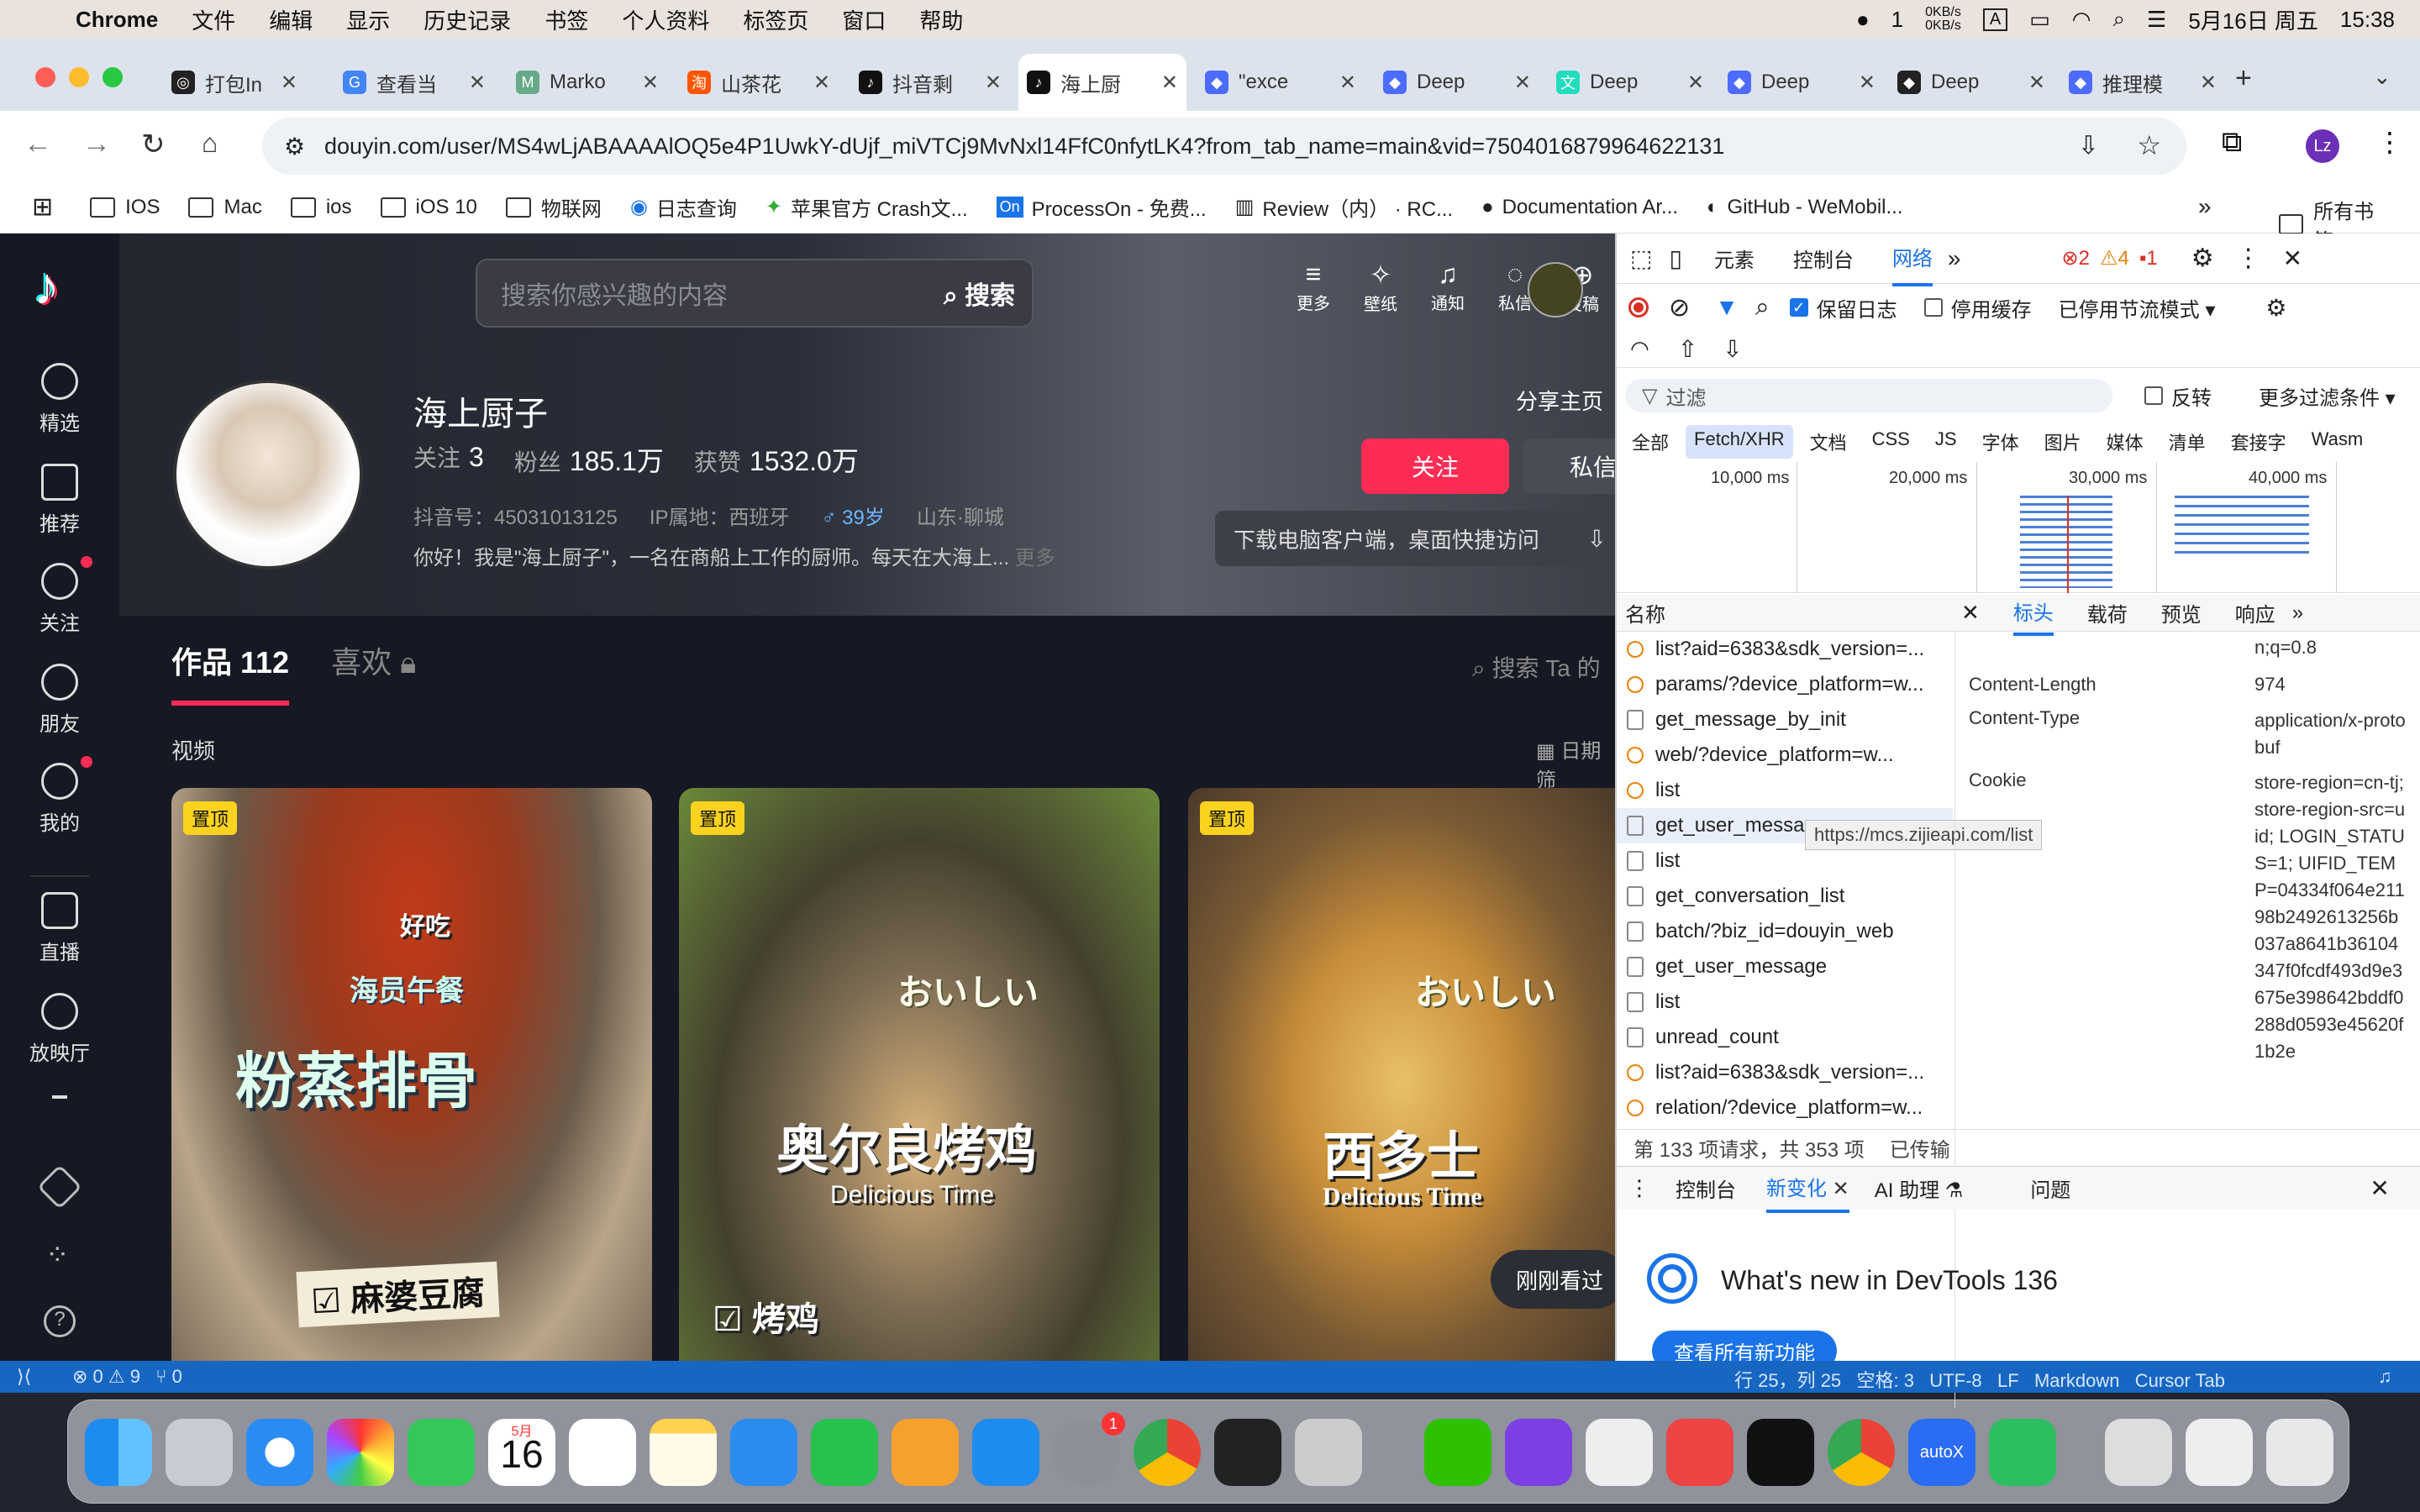 The width and height of the screenshot is (2420, 1512). What do you see at coordinates (2040, 20) in the screenshot?
I see `battery-icon: ▭` at bounding box center [2040, 20].